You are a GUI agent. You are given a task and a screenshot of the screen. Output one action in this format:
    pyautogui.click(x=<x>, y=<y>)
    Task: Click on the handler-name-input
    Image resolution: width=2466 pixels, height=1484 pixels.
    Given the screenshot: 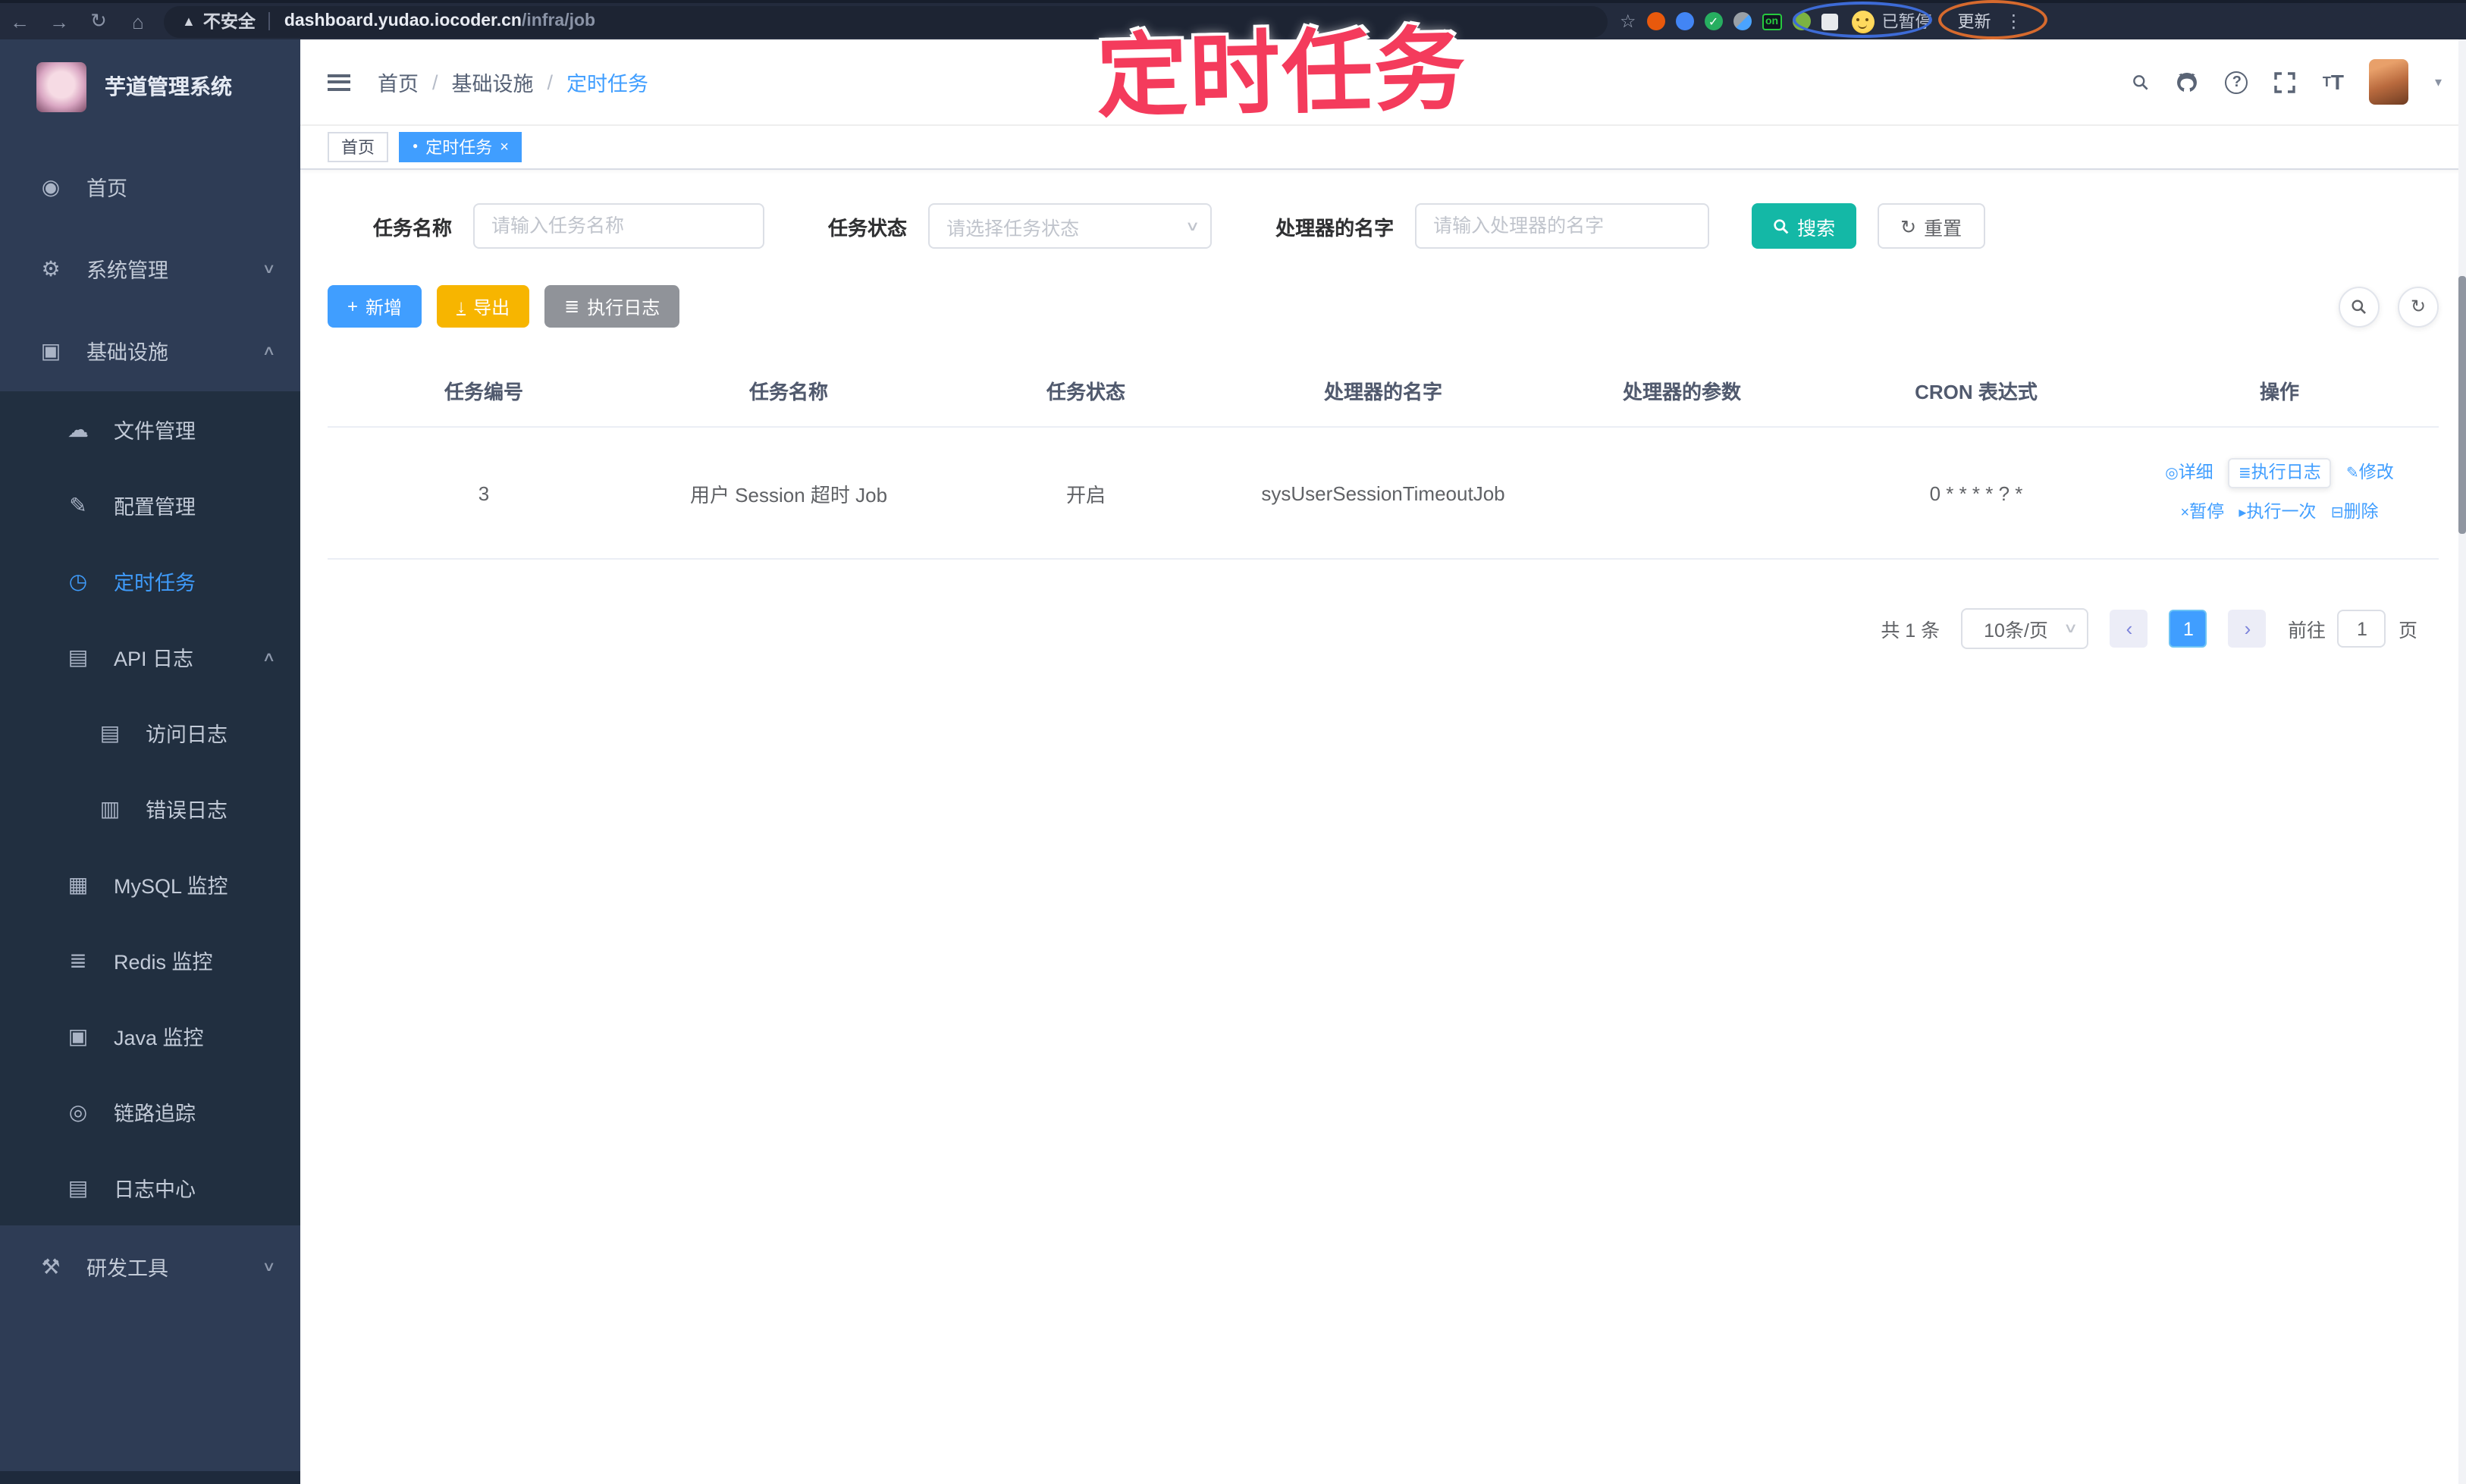 What is the action you would take?
    pyautogui.click(x=1562, y=226)
    